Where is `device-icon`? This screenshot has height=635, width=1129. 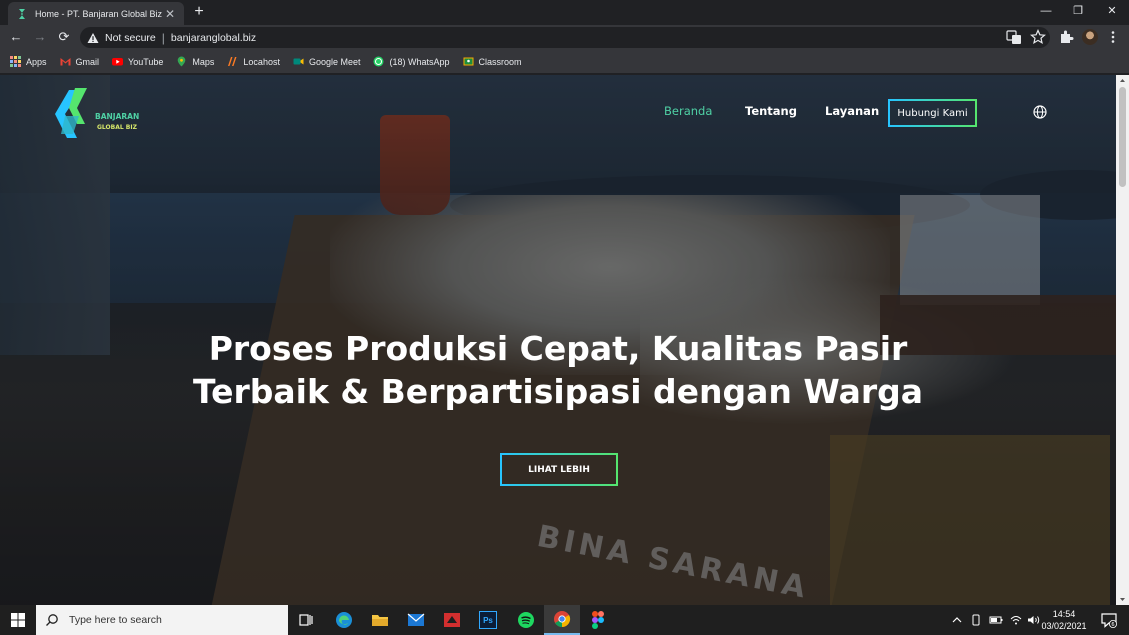
device-icon is located at coordinates (976, 620).